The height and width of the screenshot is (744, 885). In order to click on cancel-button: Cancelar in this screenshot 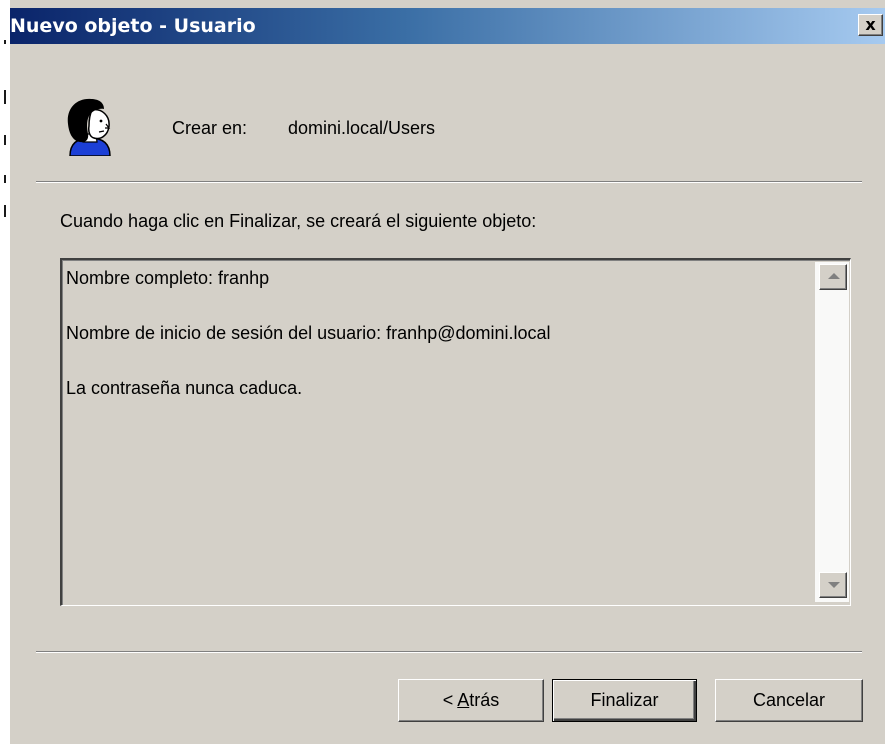, I will do `click(789, 700)`.